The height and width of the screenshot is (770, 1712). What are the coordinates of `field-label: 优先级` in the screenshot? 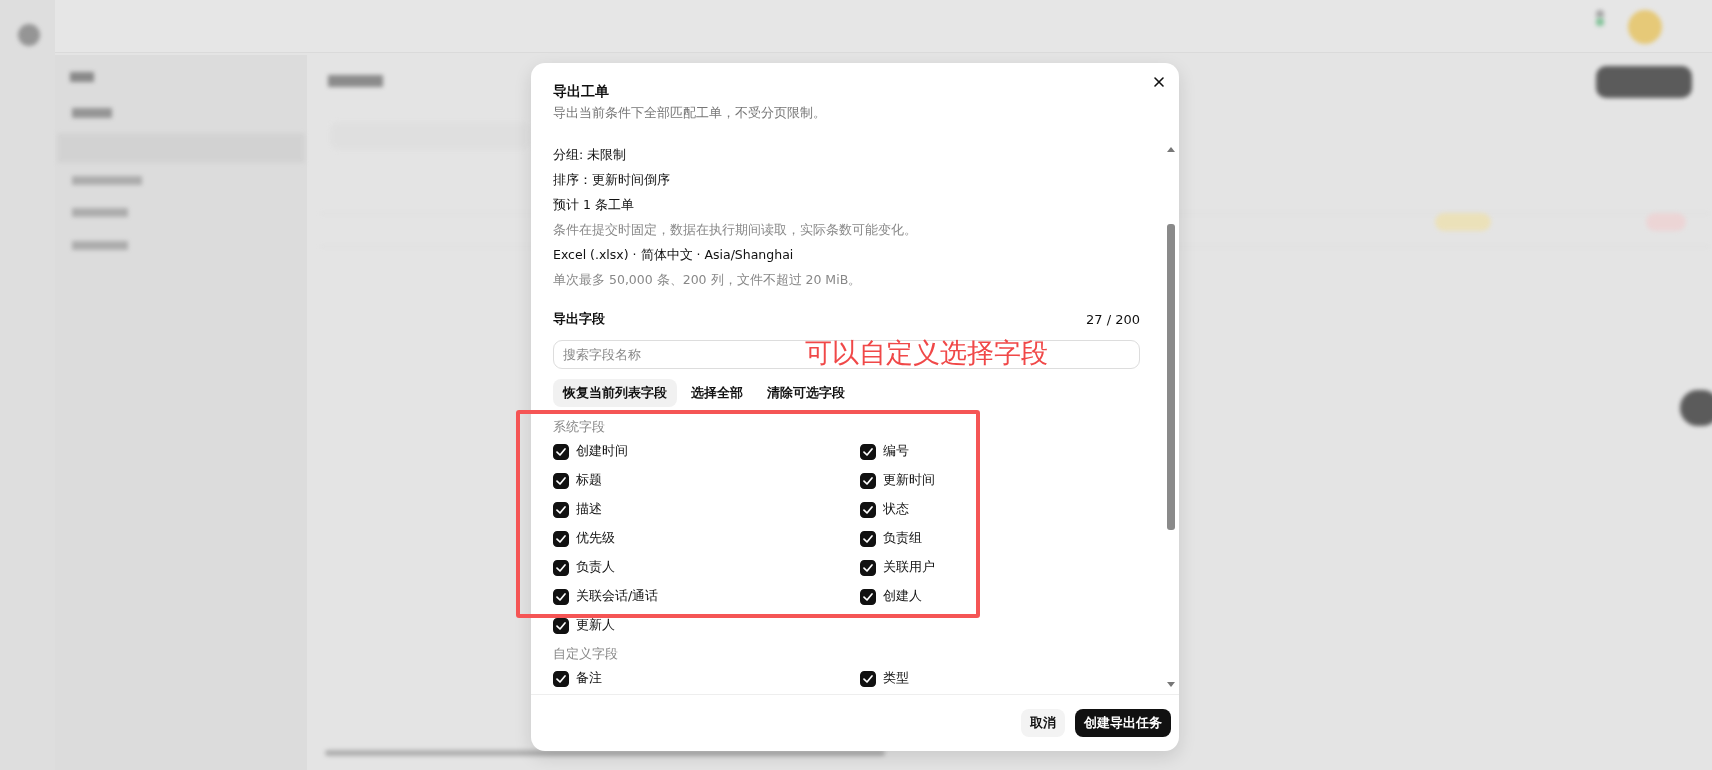 It's located at (595, 538).